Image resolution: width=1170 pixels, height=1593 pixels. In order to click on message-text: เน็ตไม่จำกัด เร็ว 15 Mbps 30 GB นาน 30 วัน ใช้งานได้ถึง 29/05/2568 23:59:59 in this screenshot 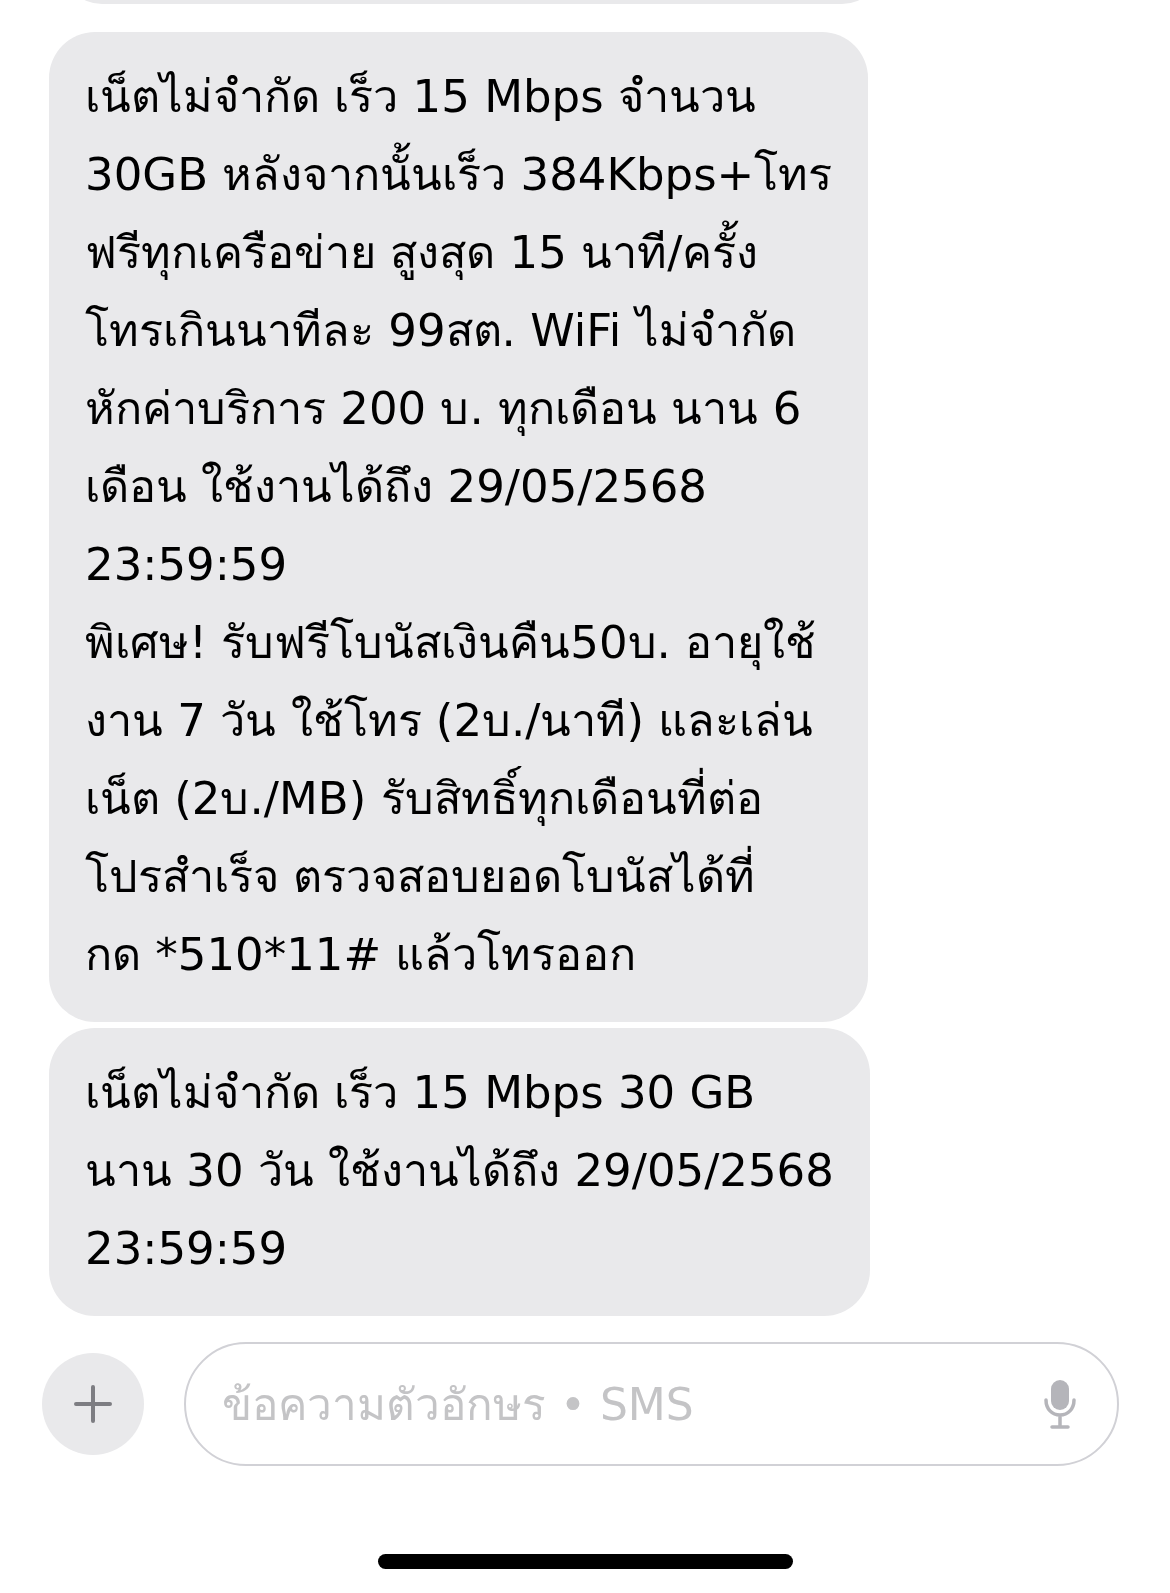, I will do `click(459, 1171)`.